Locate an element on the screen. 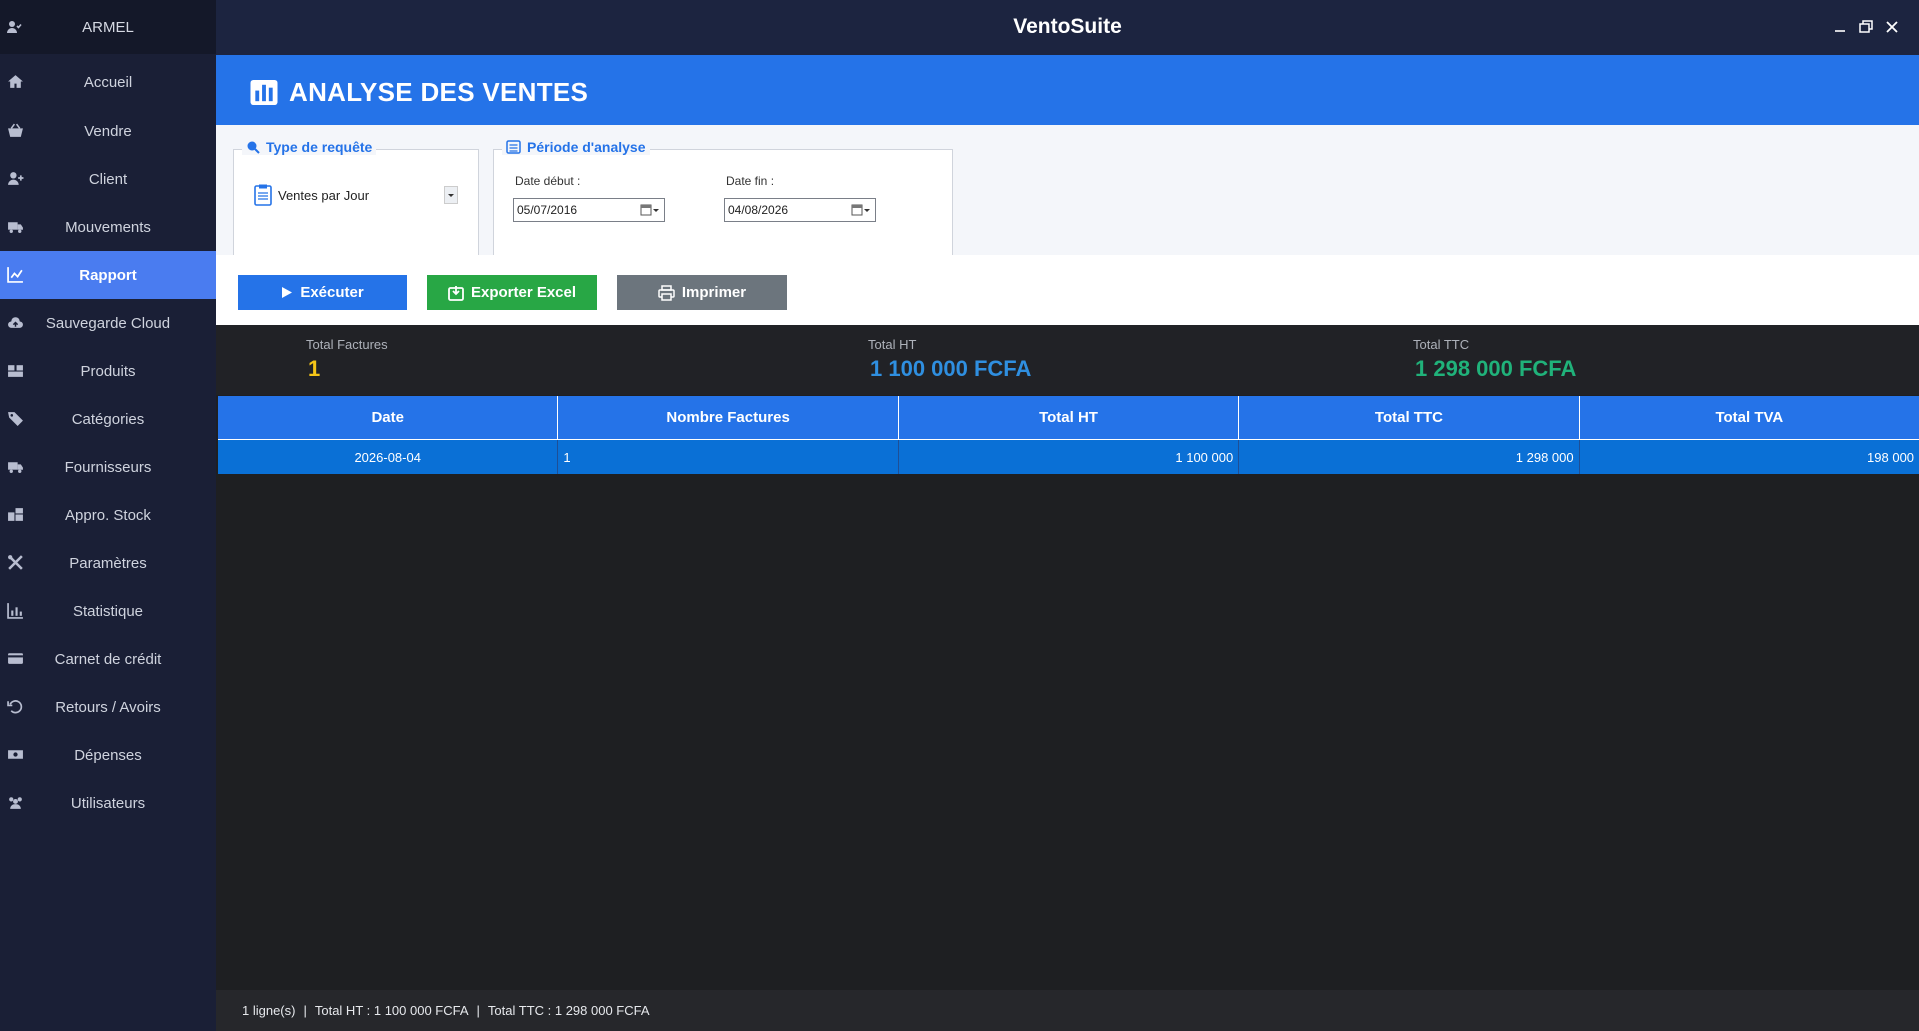  start-date-label: Date début : is located at coordinates (548, 181).